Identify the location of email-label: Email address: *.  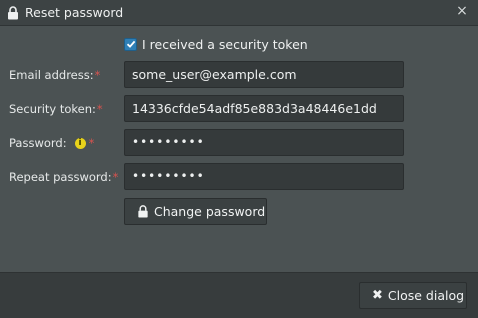
(54, 75).